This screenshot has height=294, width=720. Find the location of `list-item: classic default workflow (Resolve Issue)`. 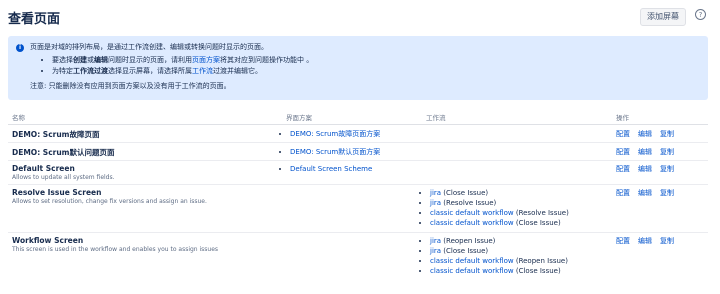

list-item: classic default workflow (Resolve Issue) is located at coordinates (499, 213).